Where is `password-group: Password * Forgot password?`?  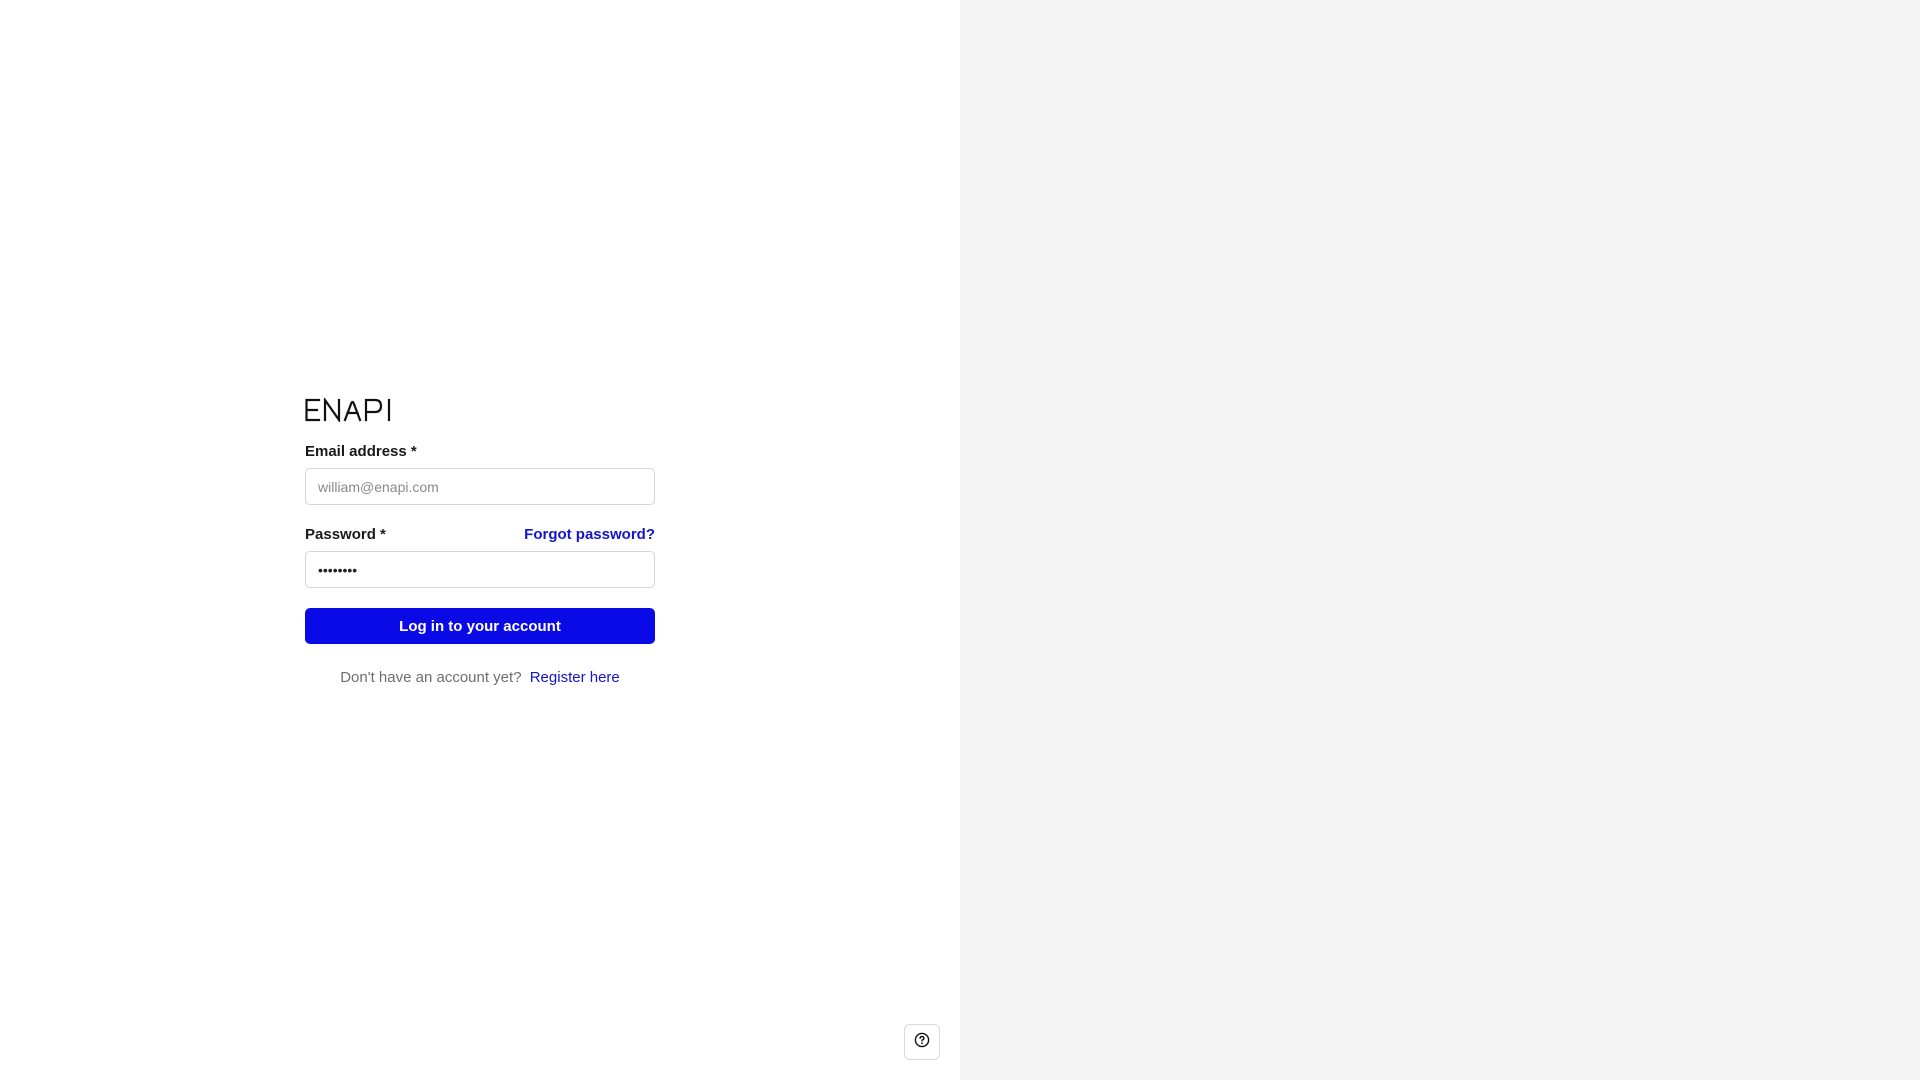
password-group: Password * Forgot password? is located at coordinates (480, 556).